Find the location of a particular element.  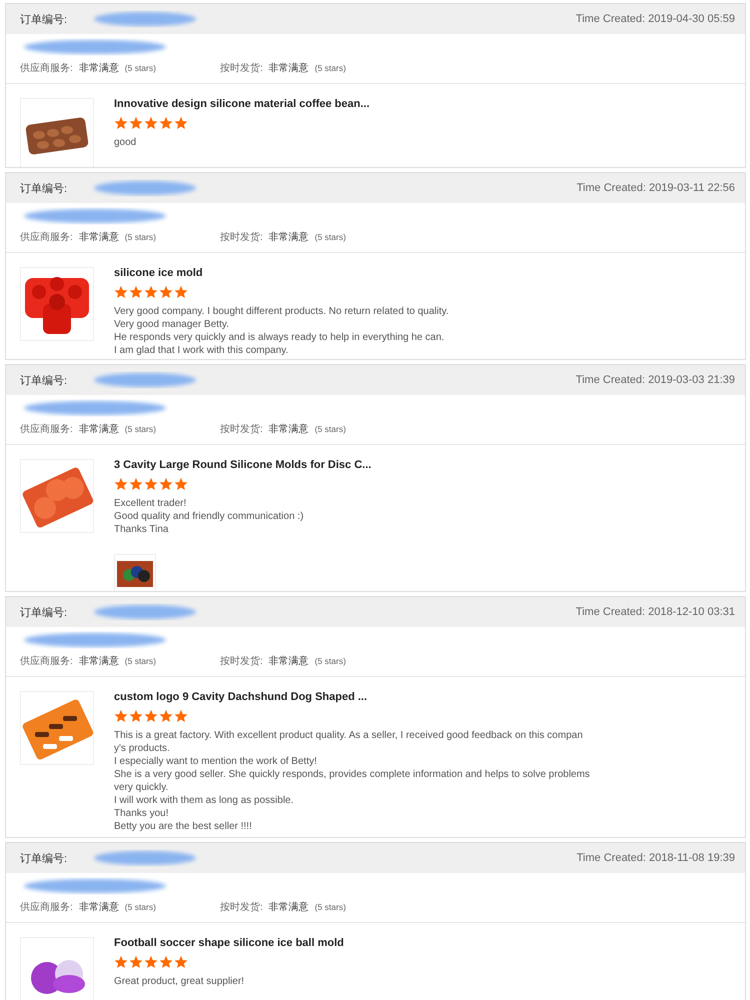

review-text: good is located at coordinates (126, 142).